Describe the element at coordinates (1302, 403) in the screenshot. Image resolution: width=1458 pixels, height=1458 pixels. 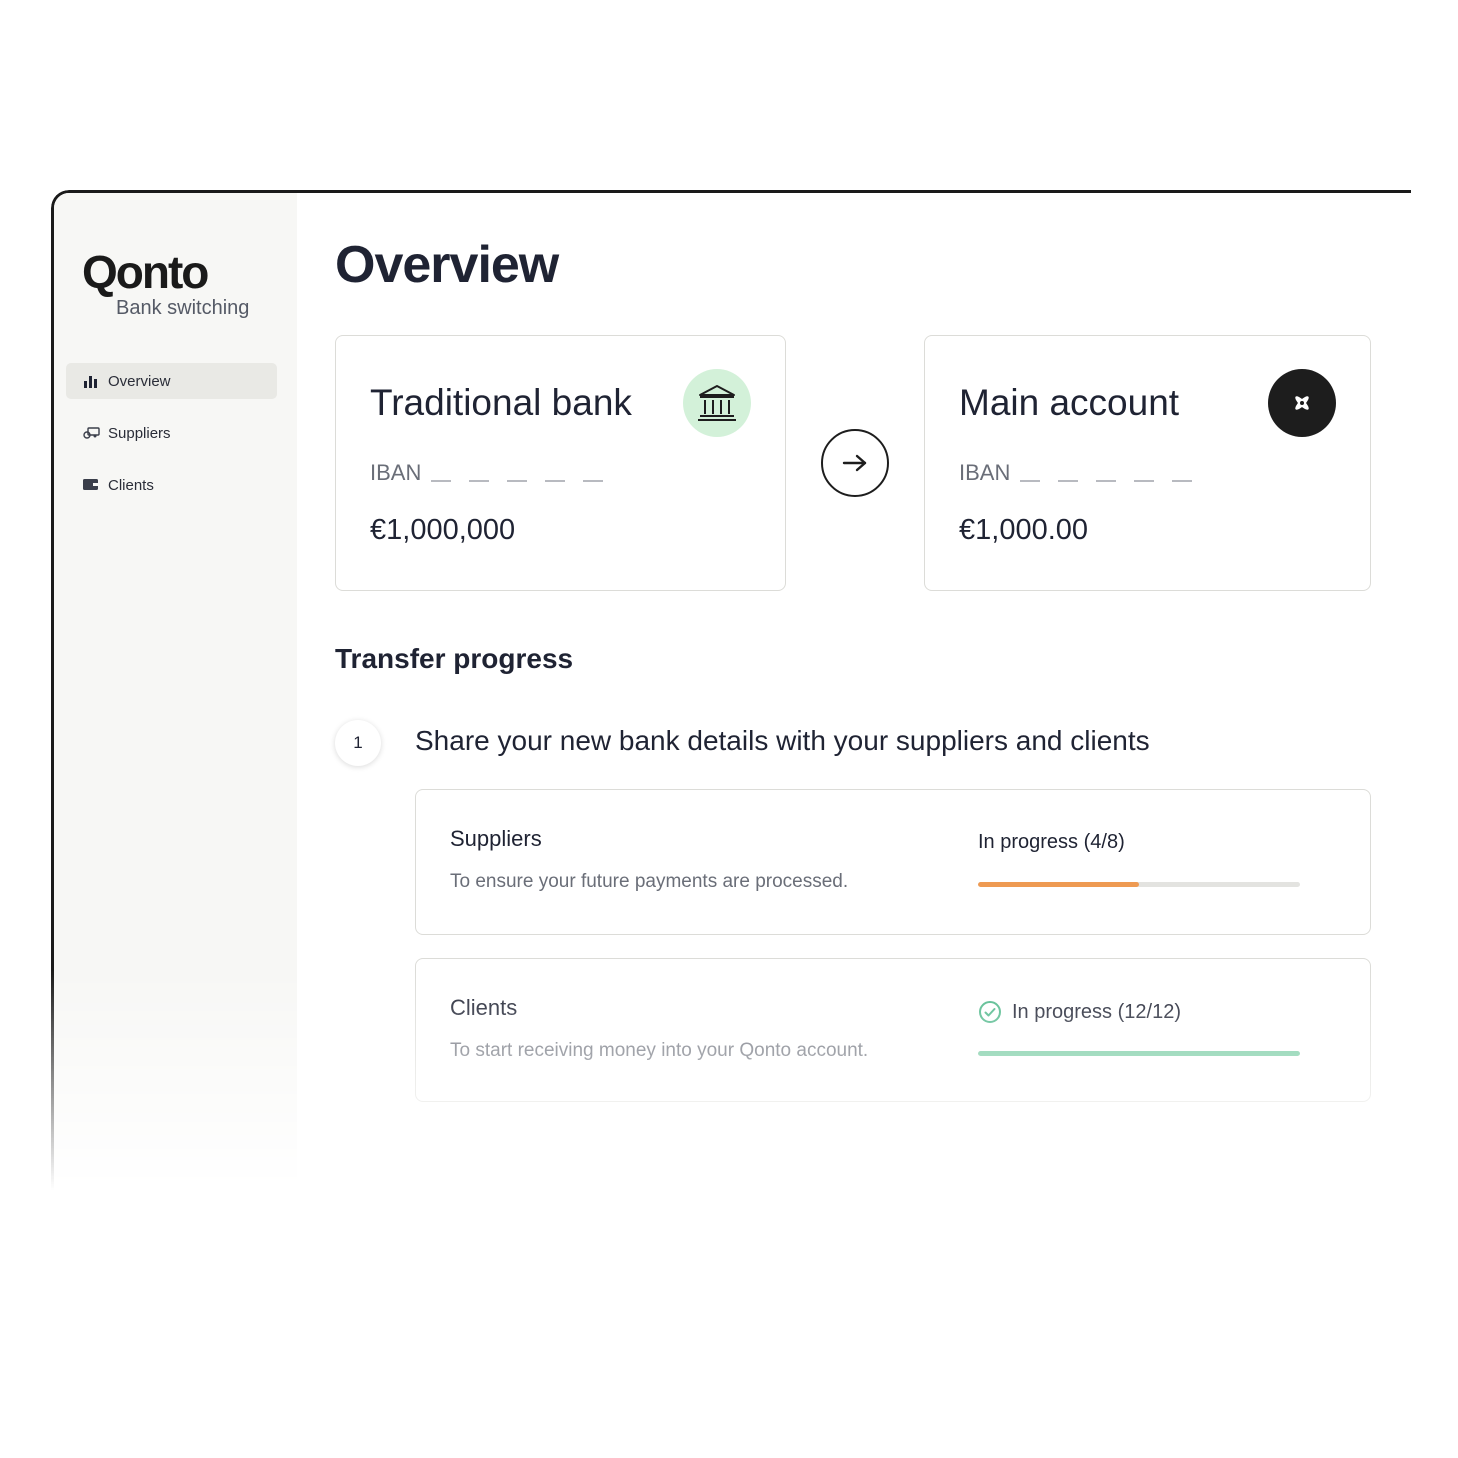
I see `qonto-flower-icon` at that location.